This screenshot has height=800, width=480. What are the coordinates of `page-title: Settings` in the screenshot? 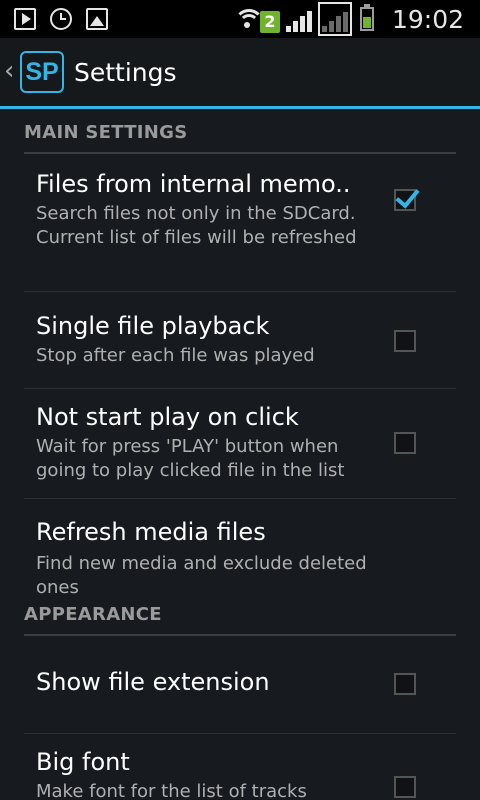 It's located at (125, 72).